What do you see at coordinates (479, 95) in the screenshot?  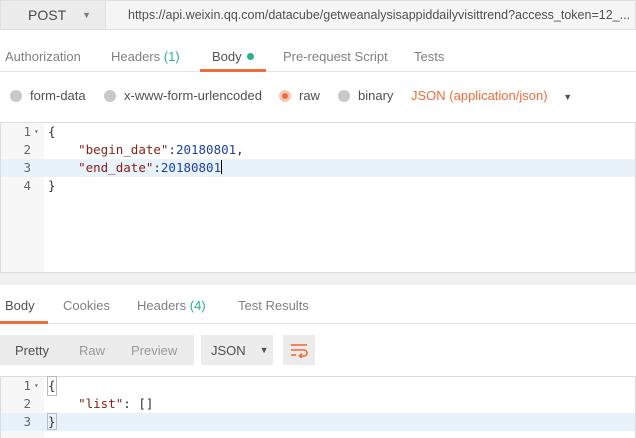 I see `content-type-label: JSON (application/json)` at bounding box center [479, 95].